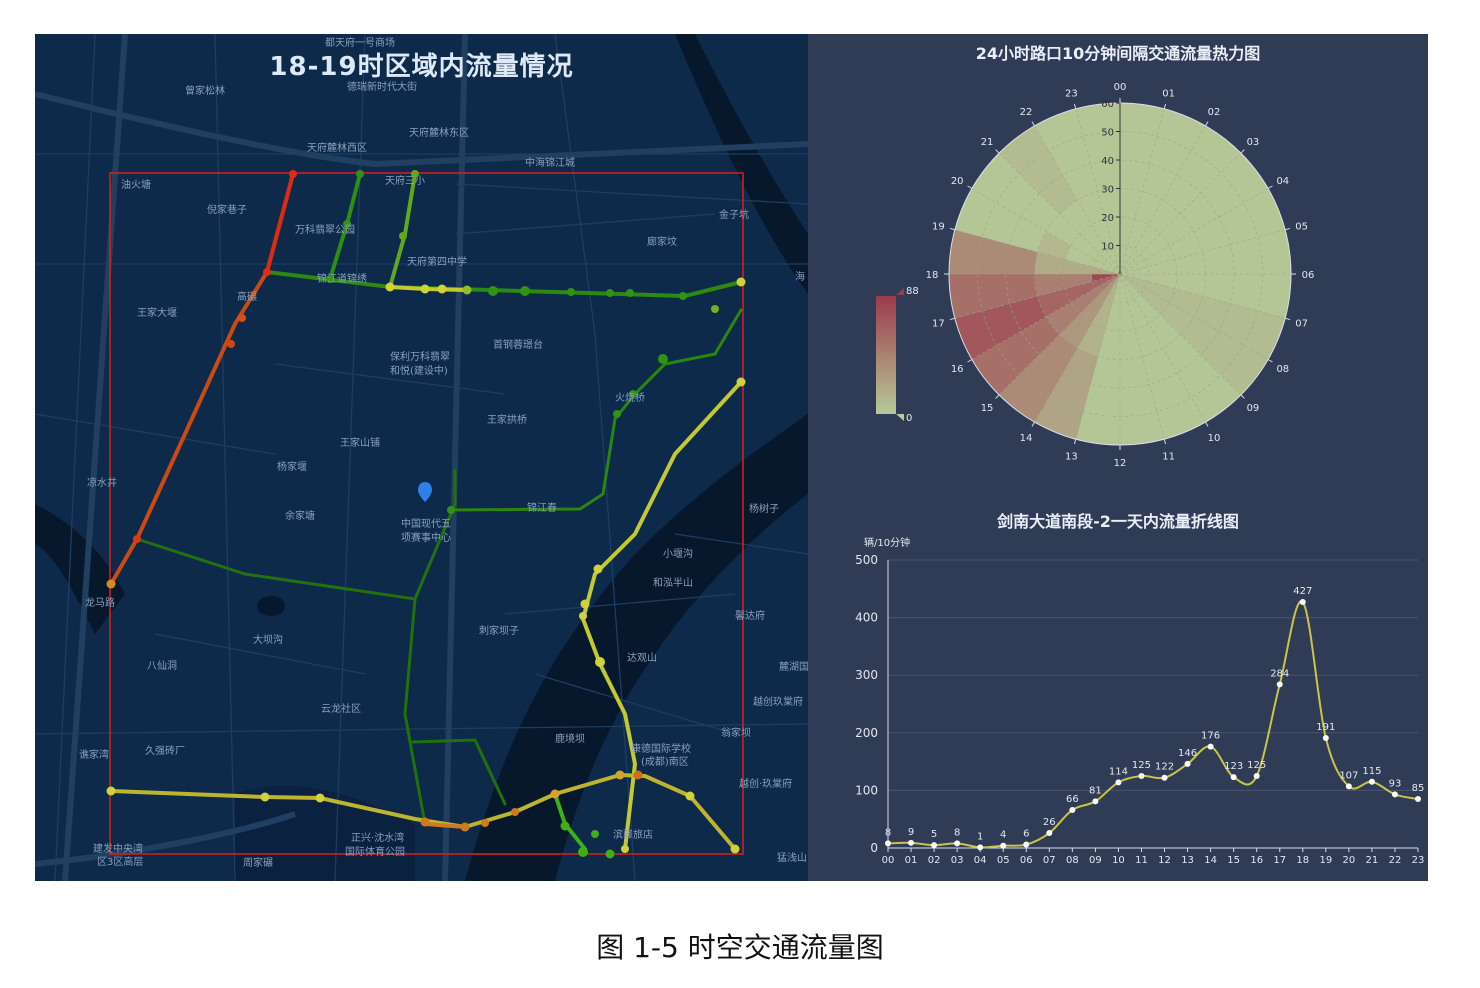  Describe the element at coordinates (778, 702) in the screenshot. I see `place-label: 越创玖棠府` at that location.